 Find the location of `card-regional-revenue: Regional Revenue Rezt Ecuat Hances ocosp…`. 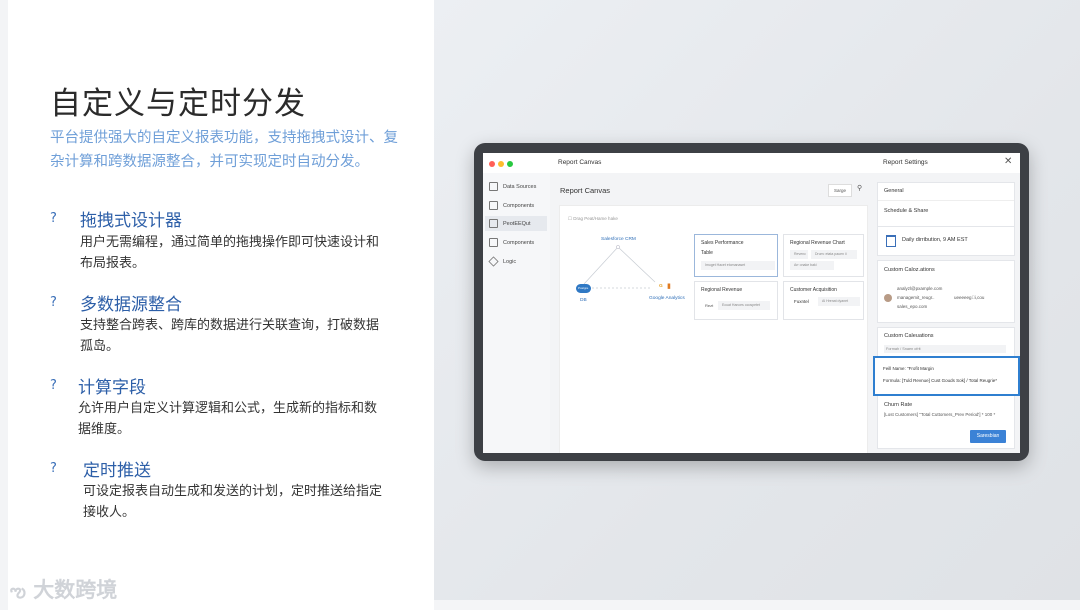

card-regional-revenue: Regional Revenue Rezt Ecuat Hances ocosp… is located at coordinates (736, 300).